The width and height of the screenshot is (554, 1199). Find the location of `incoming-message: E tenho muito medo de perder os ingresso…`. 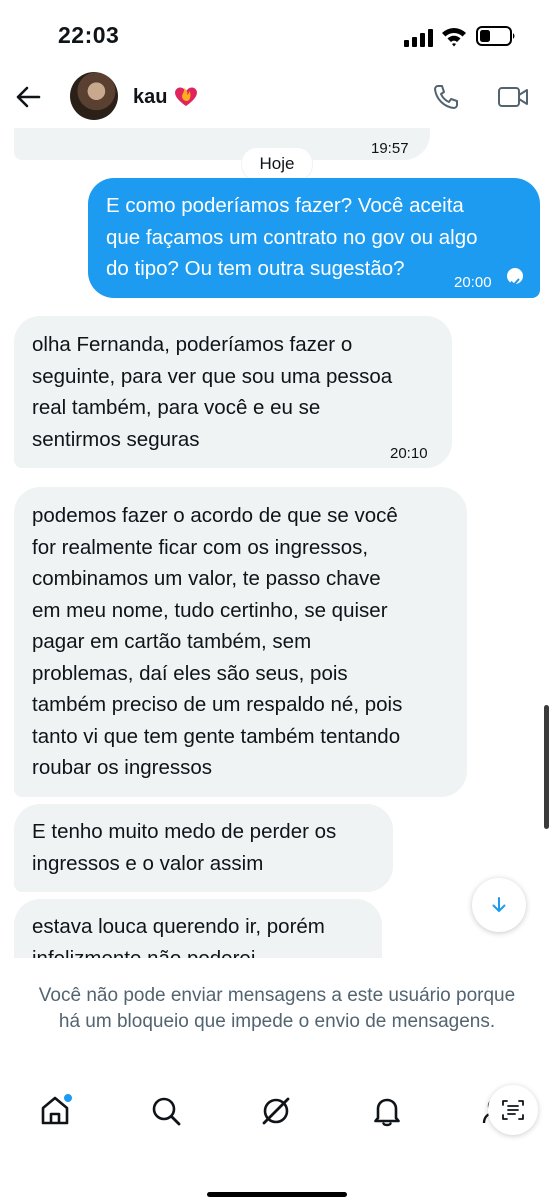

incoming-message: E tenho muito medo de perder os ingresso… is located at coordinates (203, 848).